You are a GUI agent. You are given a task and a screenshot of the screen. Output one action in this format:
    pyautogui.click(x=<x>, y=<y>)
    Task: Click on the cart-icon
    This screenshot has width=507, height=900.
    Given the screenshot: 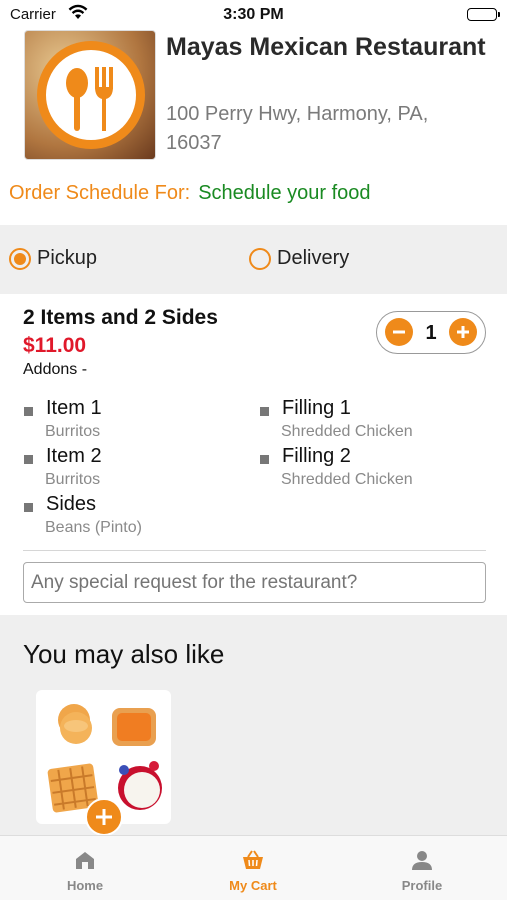 What is the action you would take?
    pyautogui.click(x=253, y=859)
    